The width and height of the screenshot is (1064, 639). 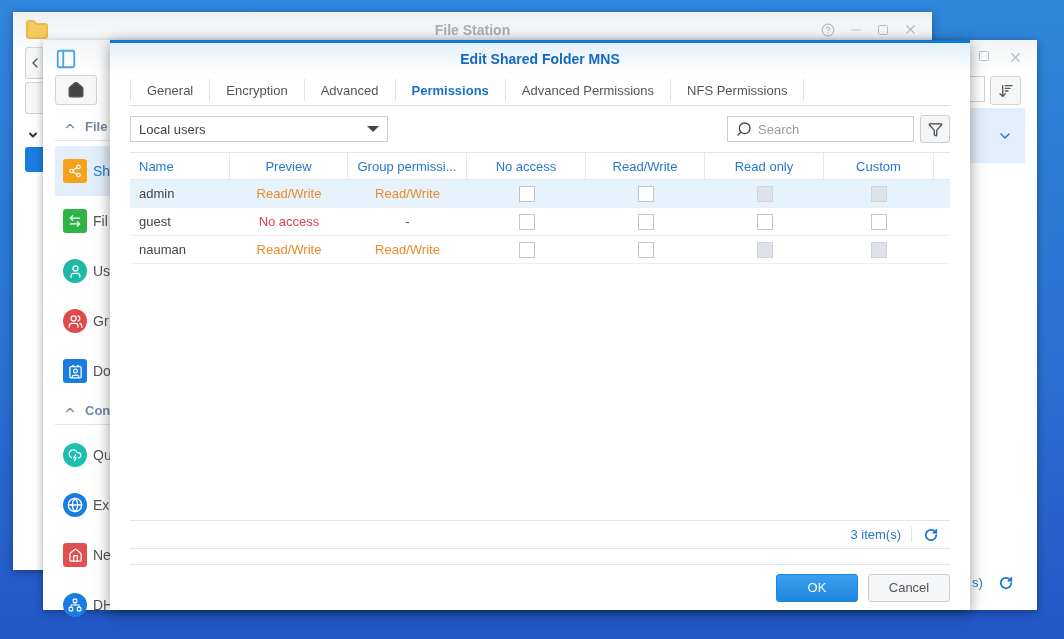 What do you see at coordinates (407, 222) in the screenshot?
I see `table-cell-text: -` at bounding box center [407, 222].